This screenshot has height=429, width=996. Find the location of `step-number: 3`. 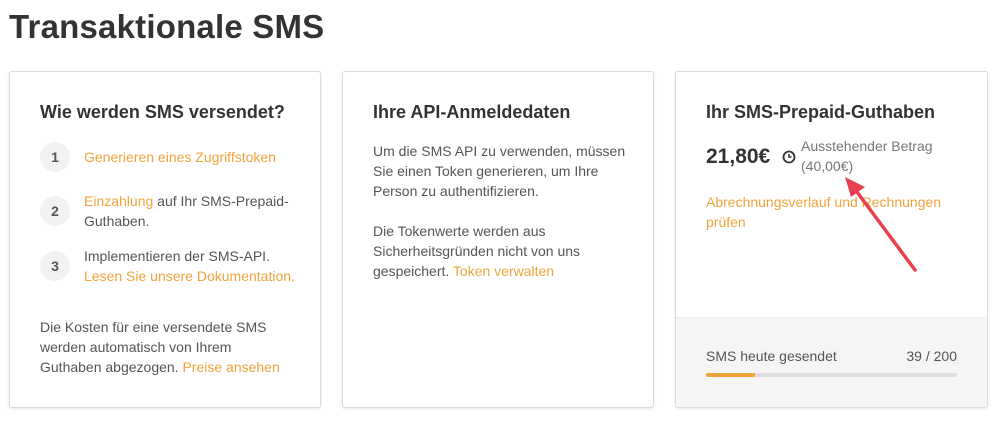

step-number: 3 is located at coordinates (55, 266).